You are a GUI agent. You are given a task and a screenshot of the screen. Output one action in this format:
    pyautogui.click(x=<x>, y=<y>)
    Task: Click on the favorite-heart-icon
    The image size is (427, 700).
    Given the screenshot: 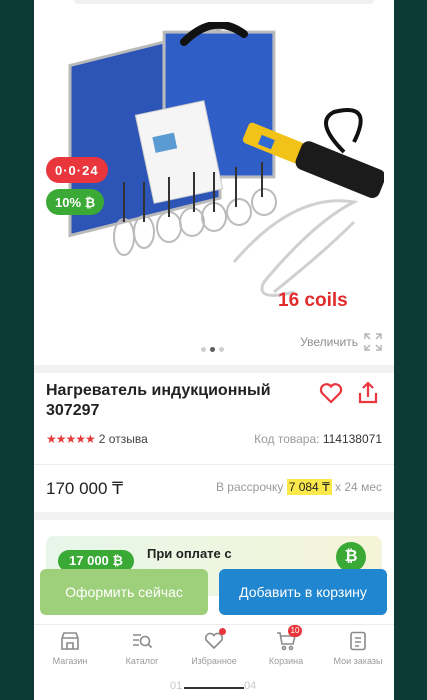 What is the action you would take?
    pyautogui.click(x=331, y=393)
    